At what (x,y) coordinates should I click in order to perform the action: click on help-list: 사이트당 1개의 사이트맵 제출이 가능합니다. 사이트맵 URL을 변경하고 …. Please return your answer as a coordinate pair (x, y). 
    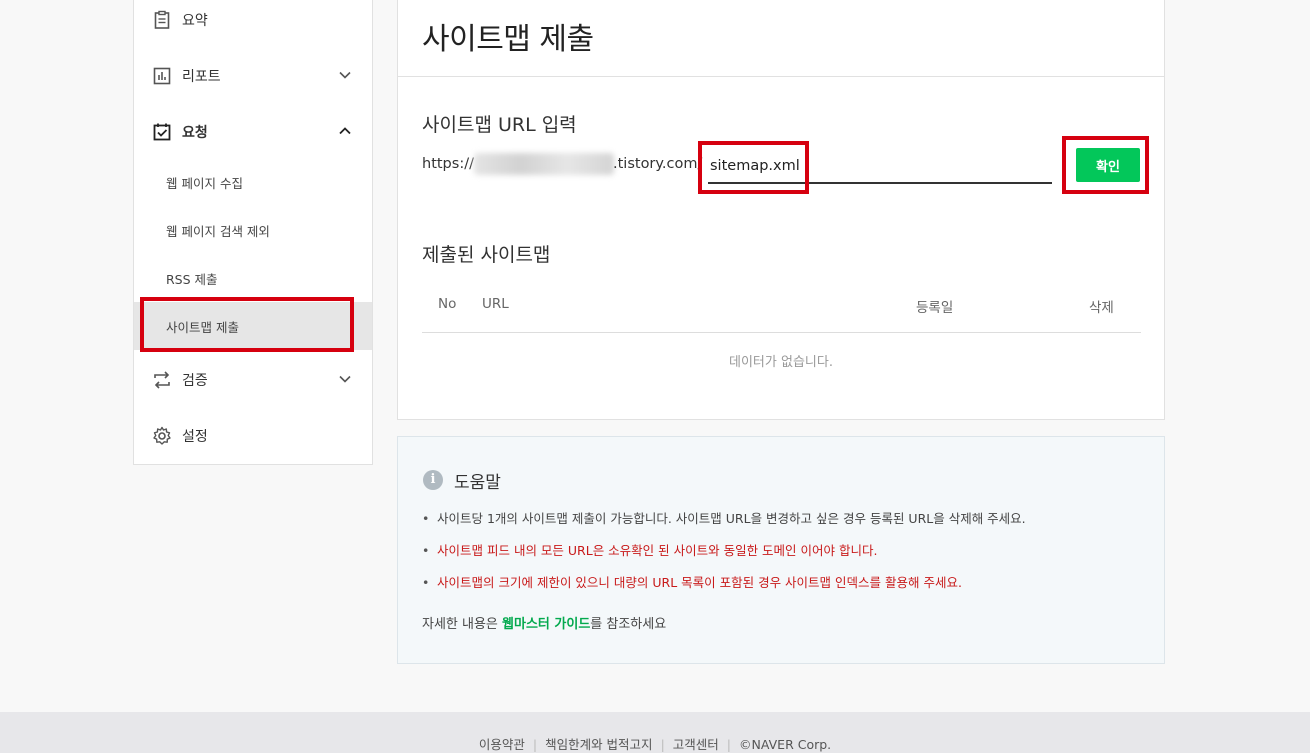
    Looking at the image, I should click on (724, 557).